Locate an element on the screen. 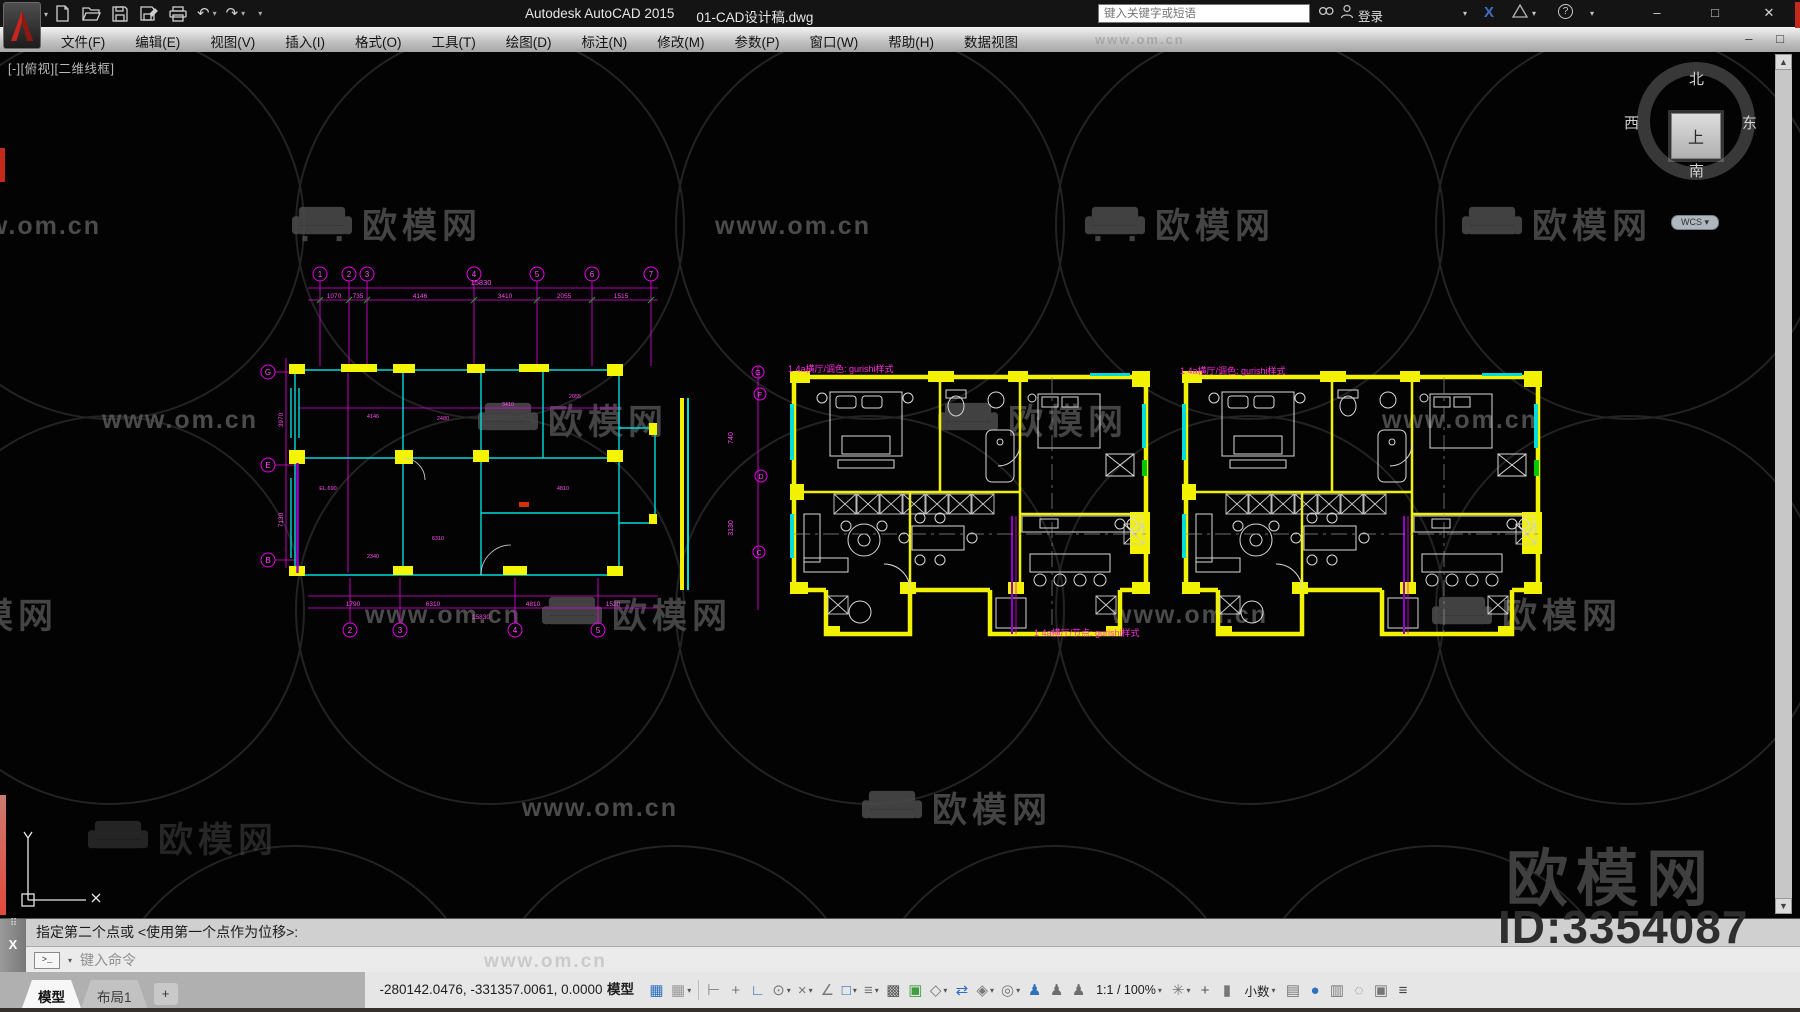  menu-view: 视图(V) is located at coordinates (232, 41).